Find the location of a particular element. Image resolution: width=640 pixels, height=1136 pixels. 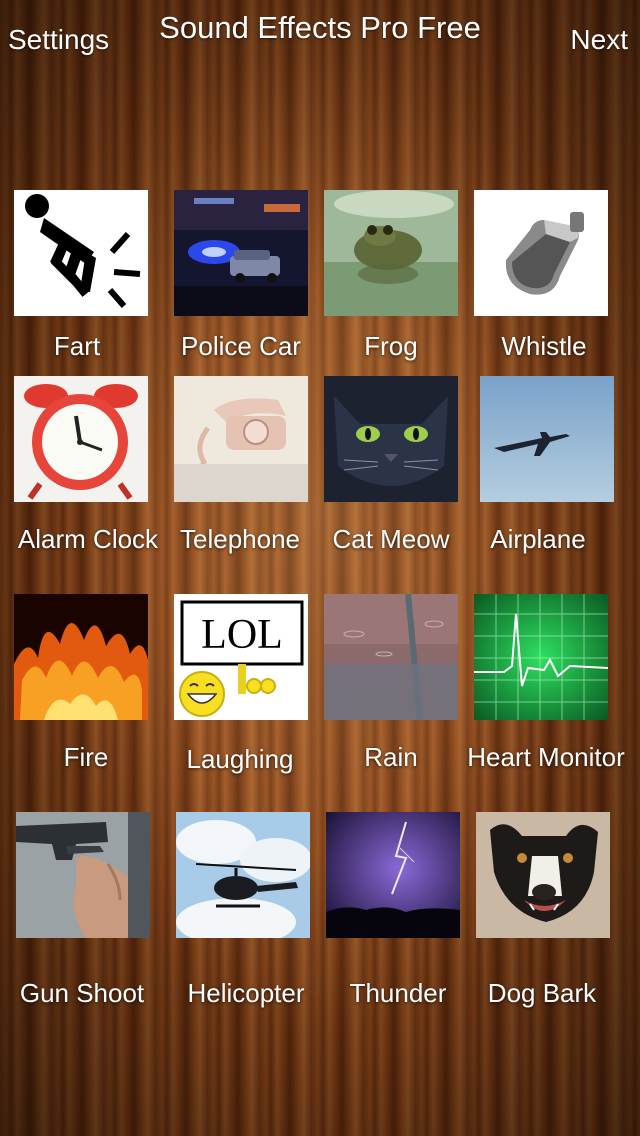

sound-button-laughing: LOL is located at coordinates (241, 657).